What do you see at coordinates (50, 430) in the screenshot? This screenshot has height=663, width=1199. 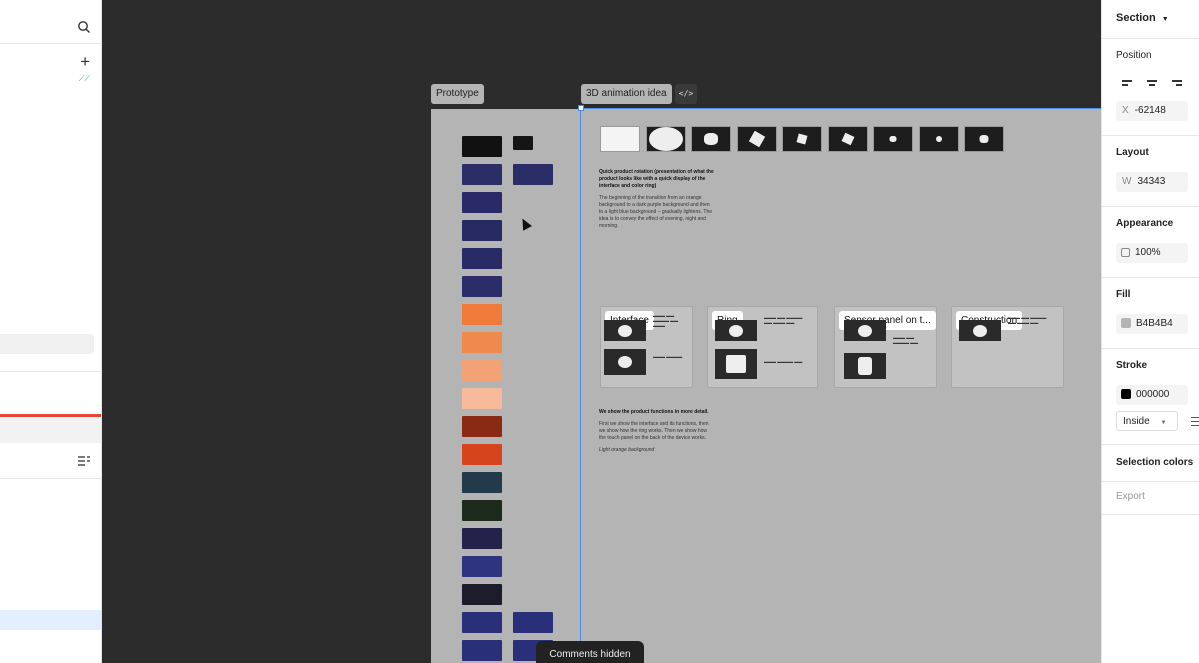 I see `layer-item` at bounding box center [50, 430].